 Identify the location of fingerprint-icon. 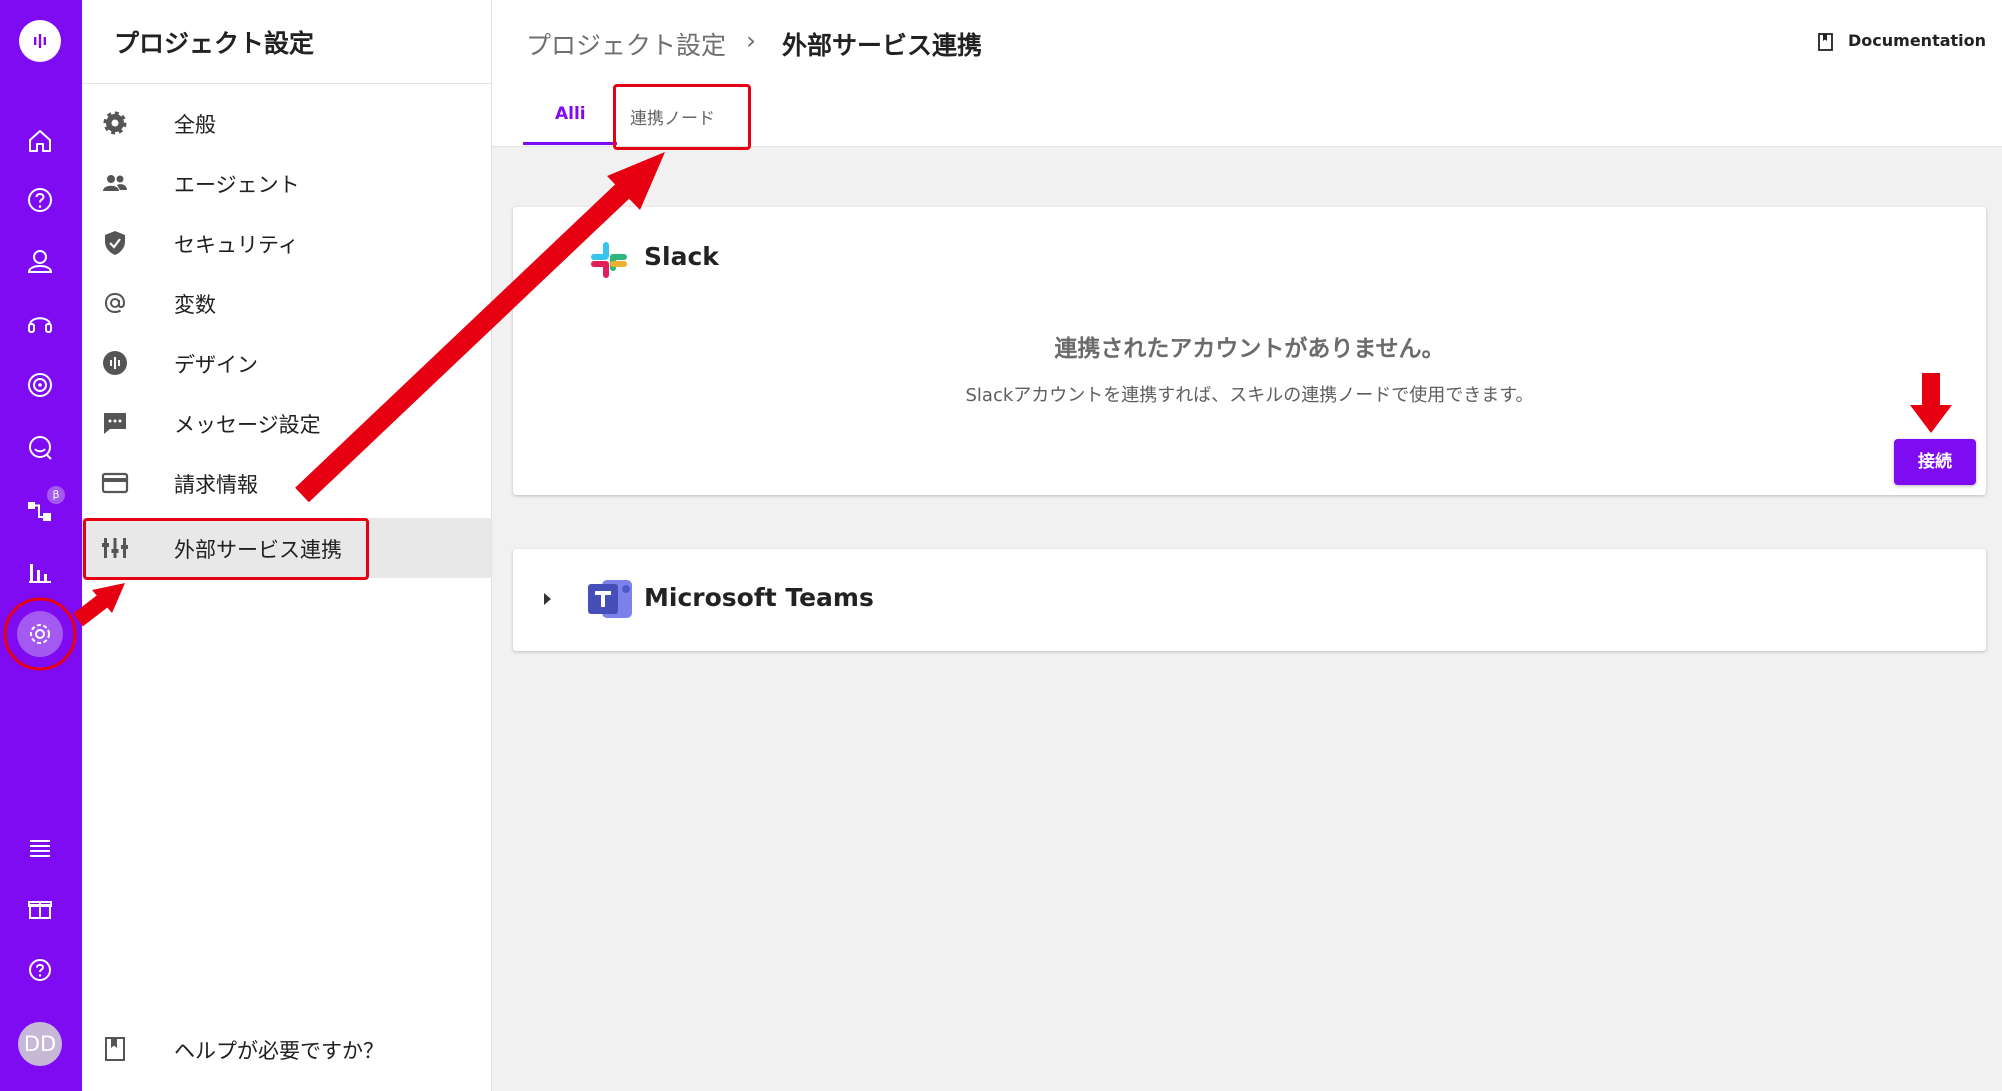
(40, 385).